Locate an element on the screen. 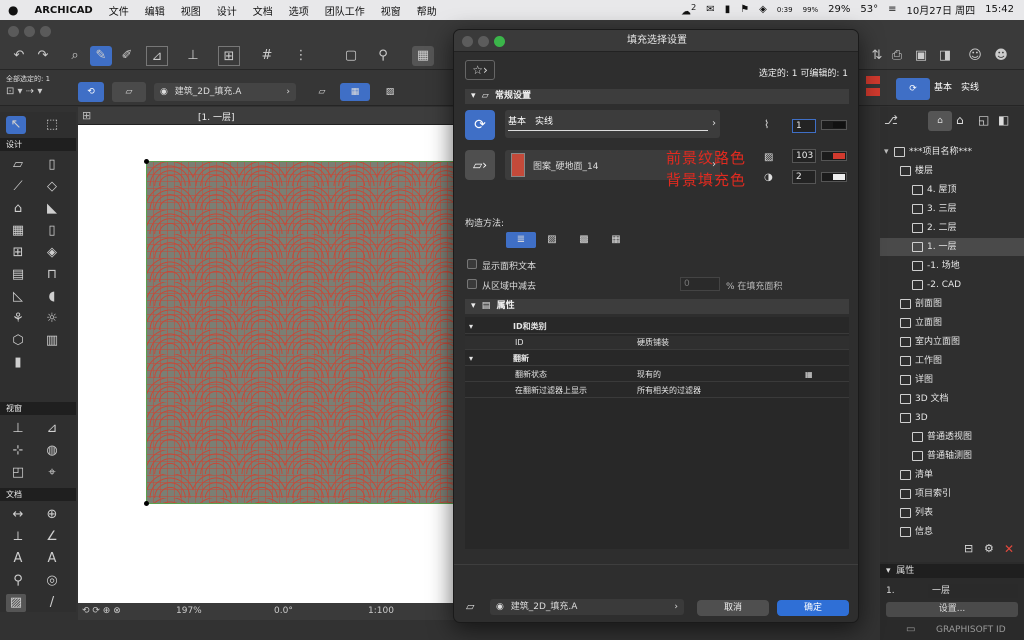 The width and height of the screenshot is (1024, 640). minimize-window-button is located at coordinates (29, 31).